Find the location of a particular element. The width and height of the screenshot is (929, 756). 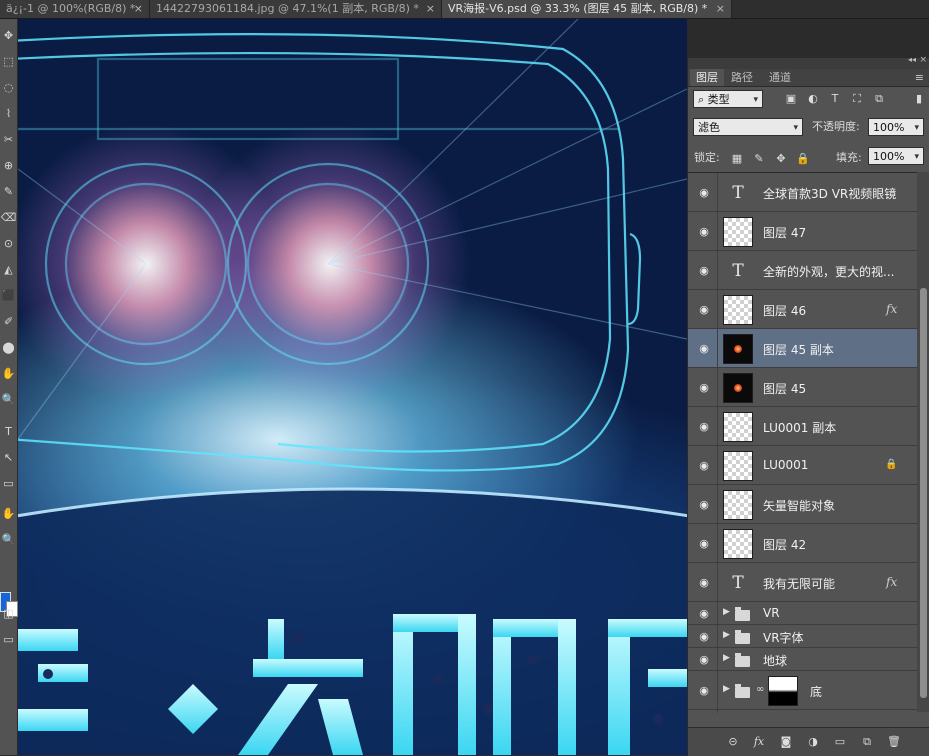

layer-row: ◉ LU0001 🔒 is located at coordinates (802, 465).